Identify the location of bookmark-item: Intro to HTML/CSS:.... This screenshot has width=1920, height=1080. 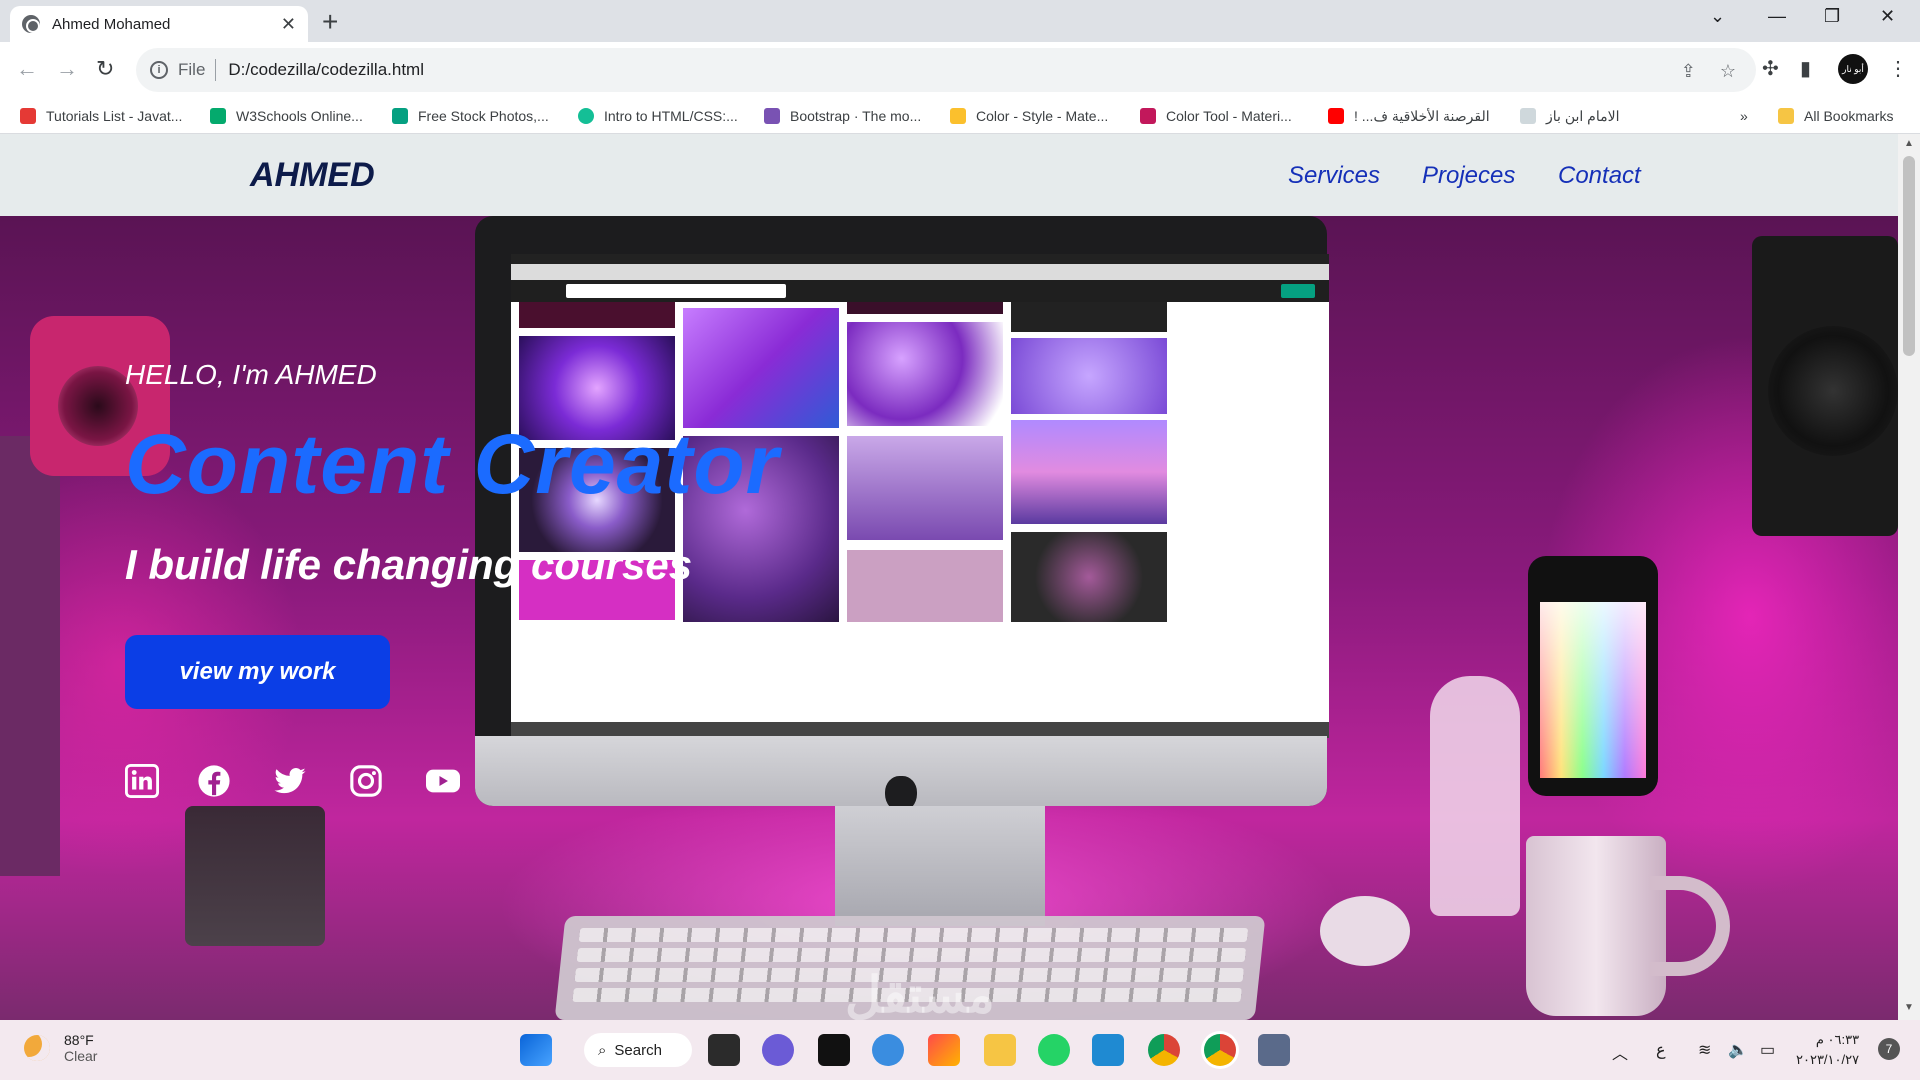
(658, 116).